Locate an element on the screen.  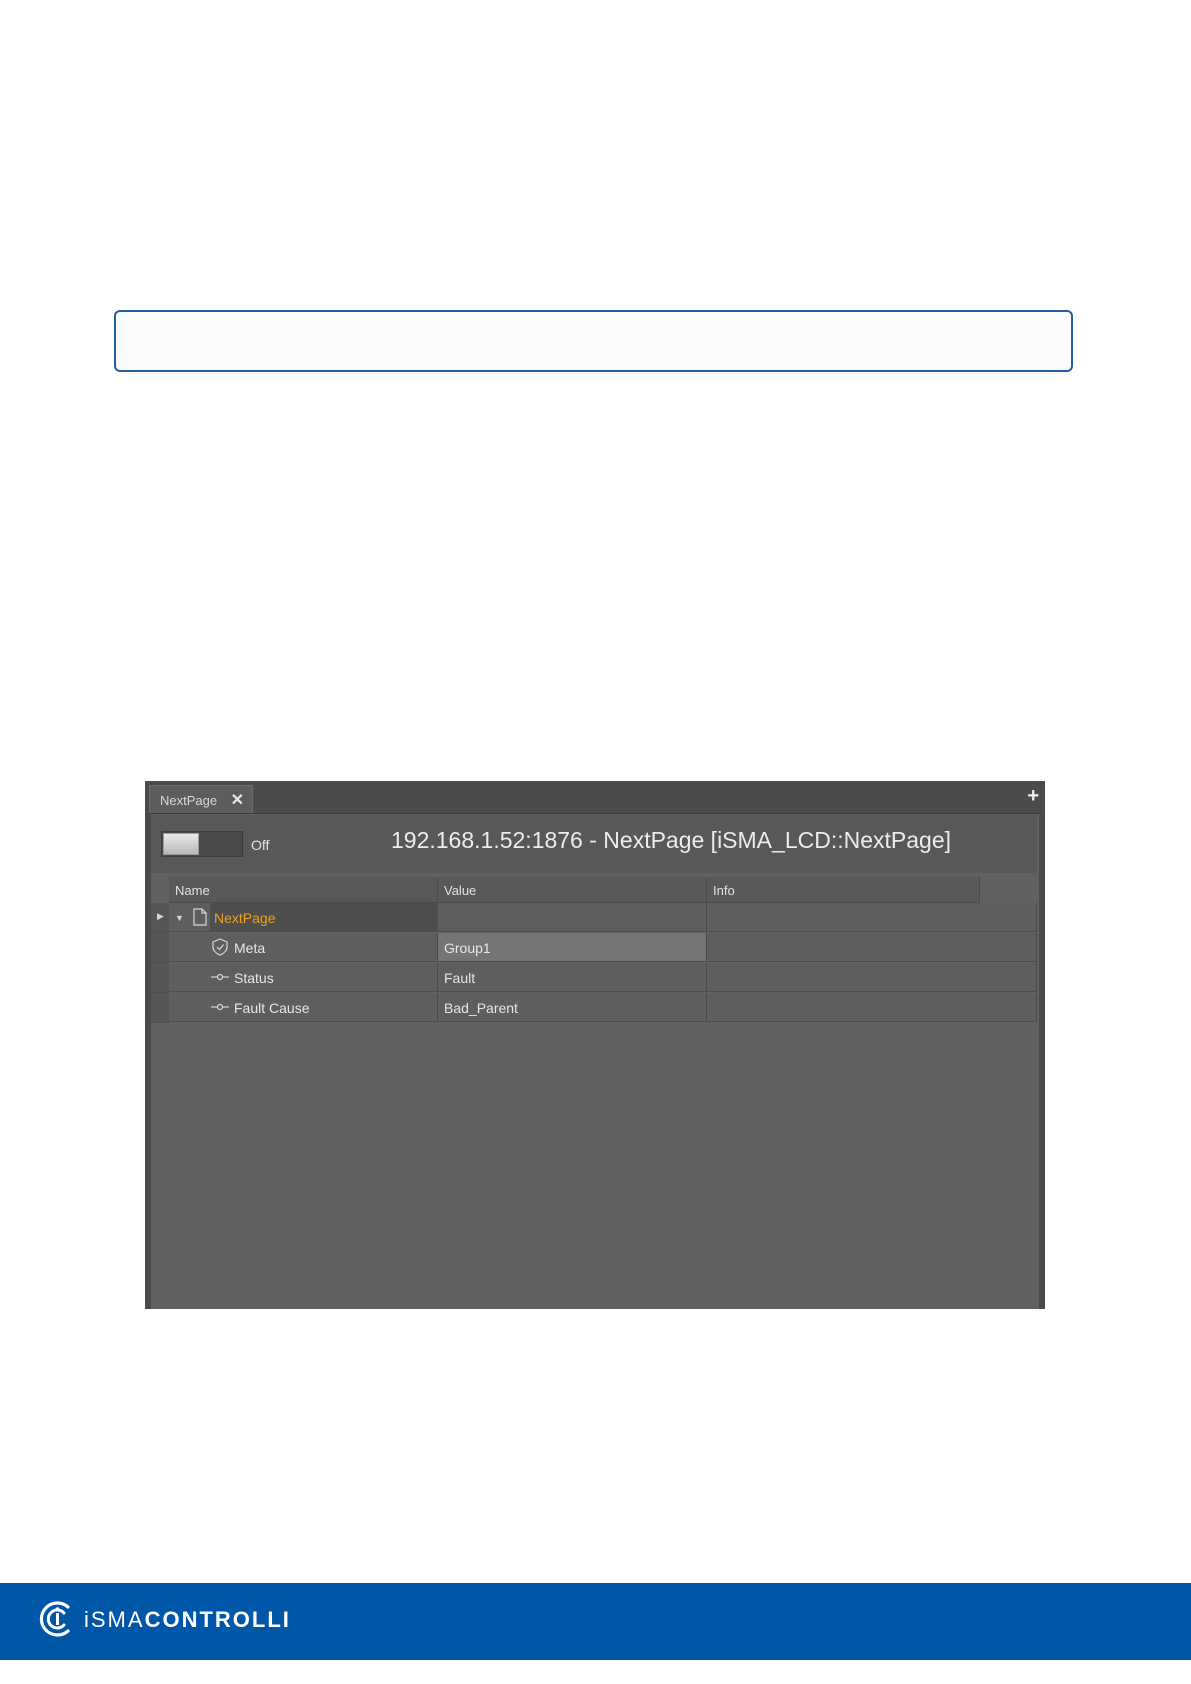
name-cell: Fault Cause is located at coordinates (303, 1007).